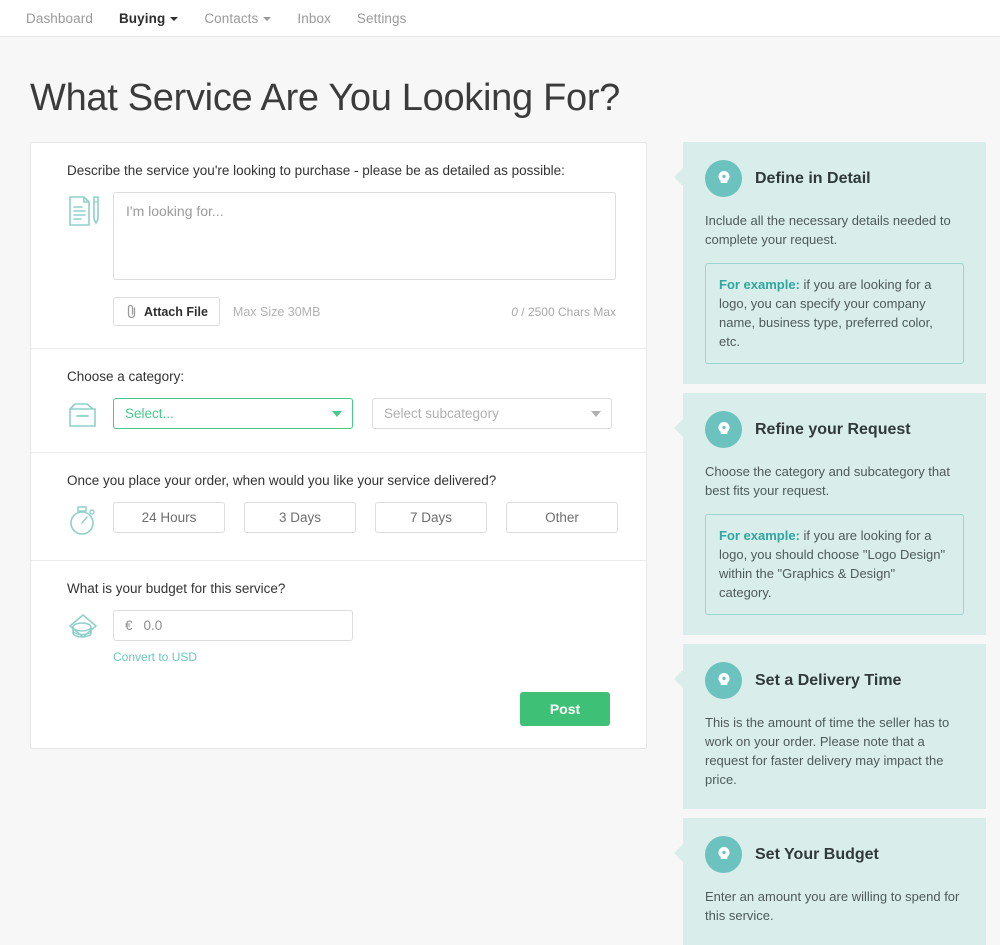 This screenshot has width=1000, height=945. Describe the element at coordinates (514, 311) in the screenshot. I see `char-current: 0` at that location.